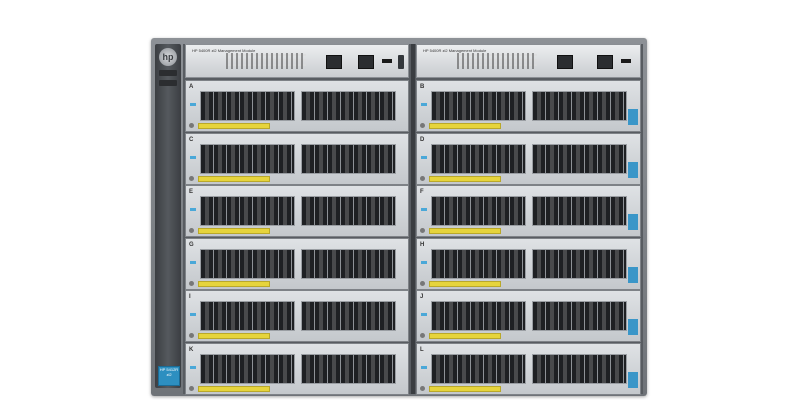  What do you see at coordinates (528, 263) in the screenshot?
I see `line-module: H` at bounding box center [528, 263].